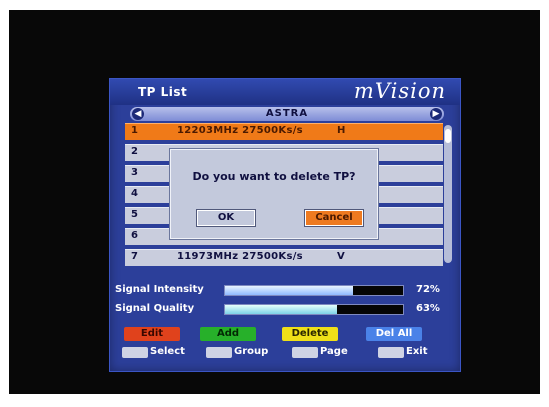 This screenshot has width=549, height=407. What do you see at coordinates (274, 194) in the screenshot?
I see `delete-confirm-dialog: Do you want to delete TP? OK Cancel` at bounding box center [274, 194].